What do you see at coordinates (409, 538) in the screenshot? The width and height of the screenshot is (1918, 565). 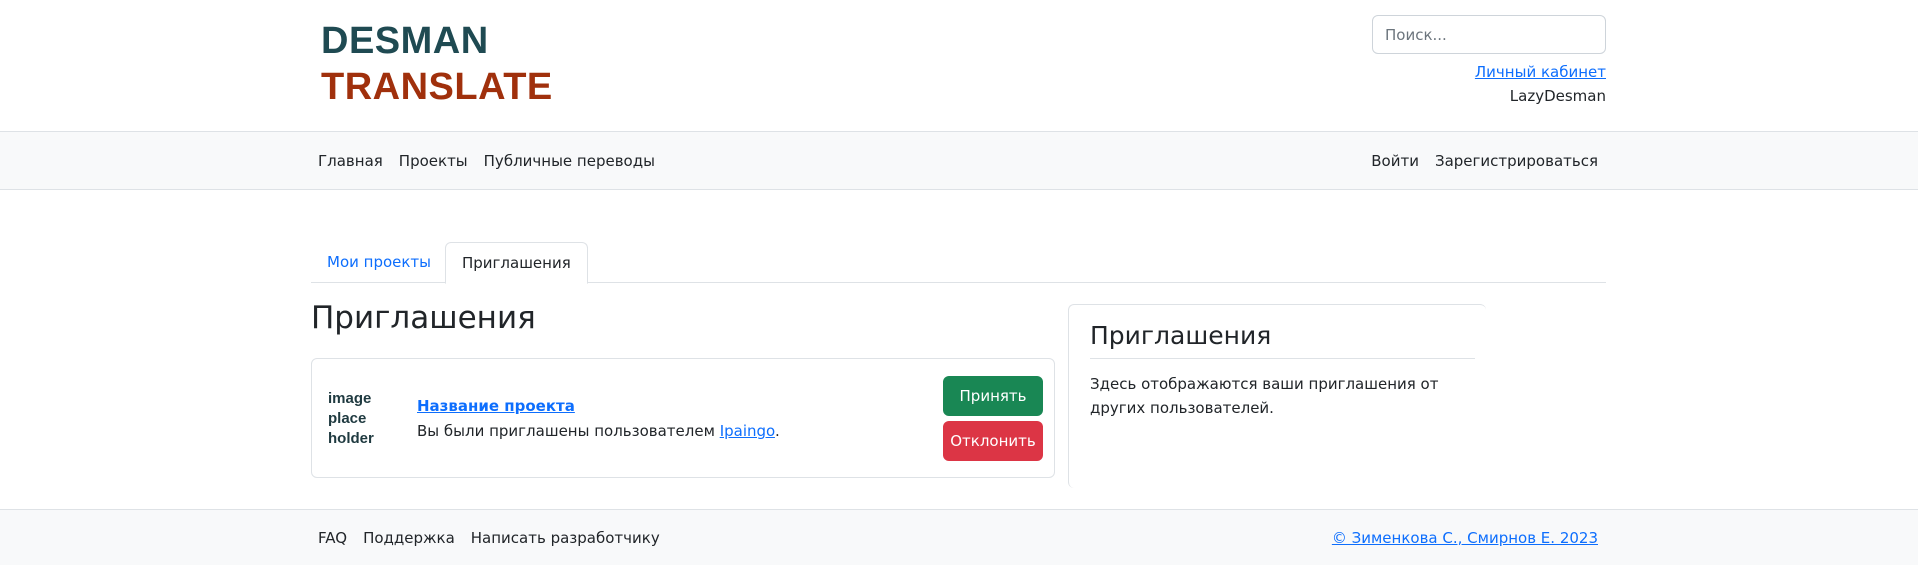 I see `footer-link-support: Поддержка` at bounding box center [409, 538].